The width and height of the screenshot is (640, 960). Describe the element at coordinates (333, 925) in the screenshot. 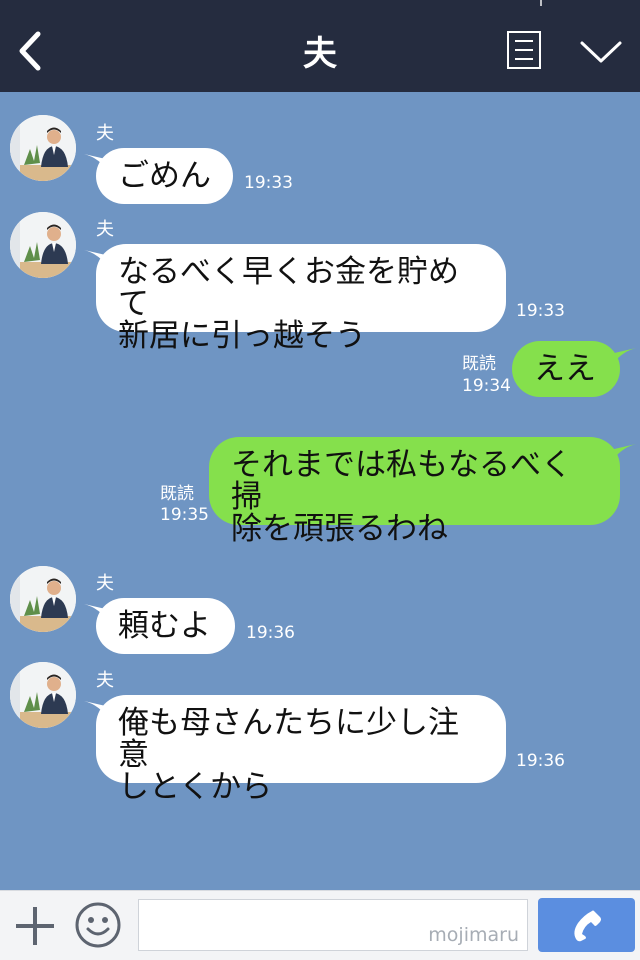

I see `message-input: mojimaru` at that location.